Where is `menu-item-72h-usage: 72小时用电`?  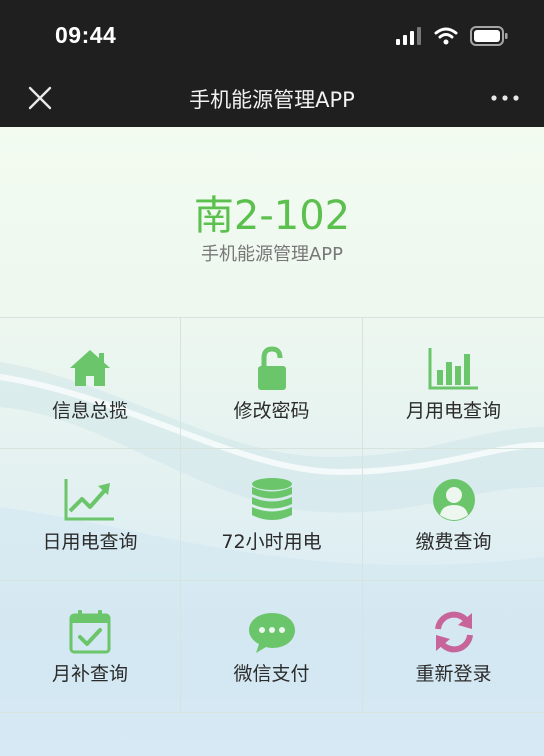 menu-item-72h-usage: 72小时用电 is located at coordinates (272, 515).